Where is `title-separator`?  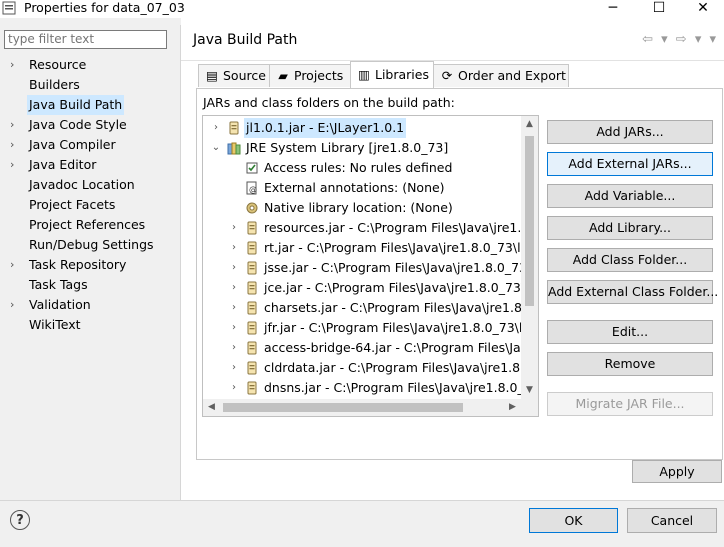
title-separator is located at coordinates (452, 60).